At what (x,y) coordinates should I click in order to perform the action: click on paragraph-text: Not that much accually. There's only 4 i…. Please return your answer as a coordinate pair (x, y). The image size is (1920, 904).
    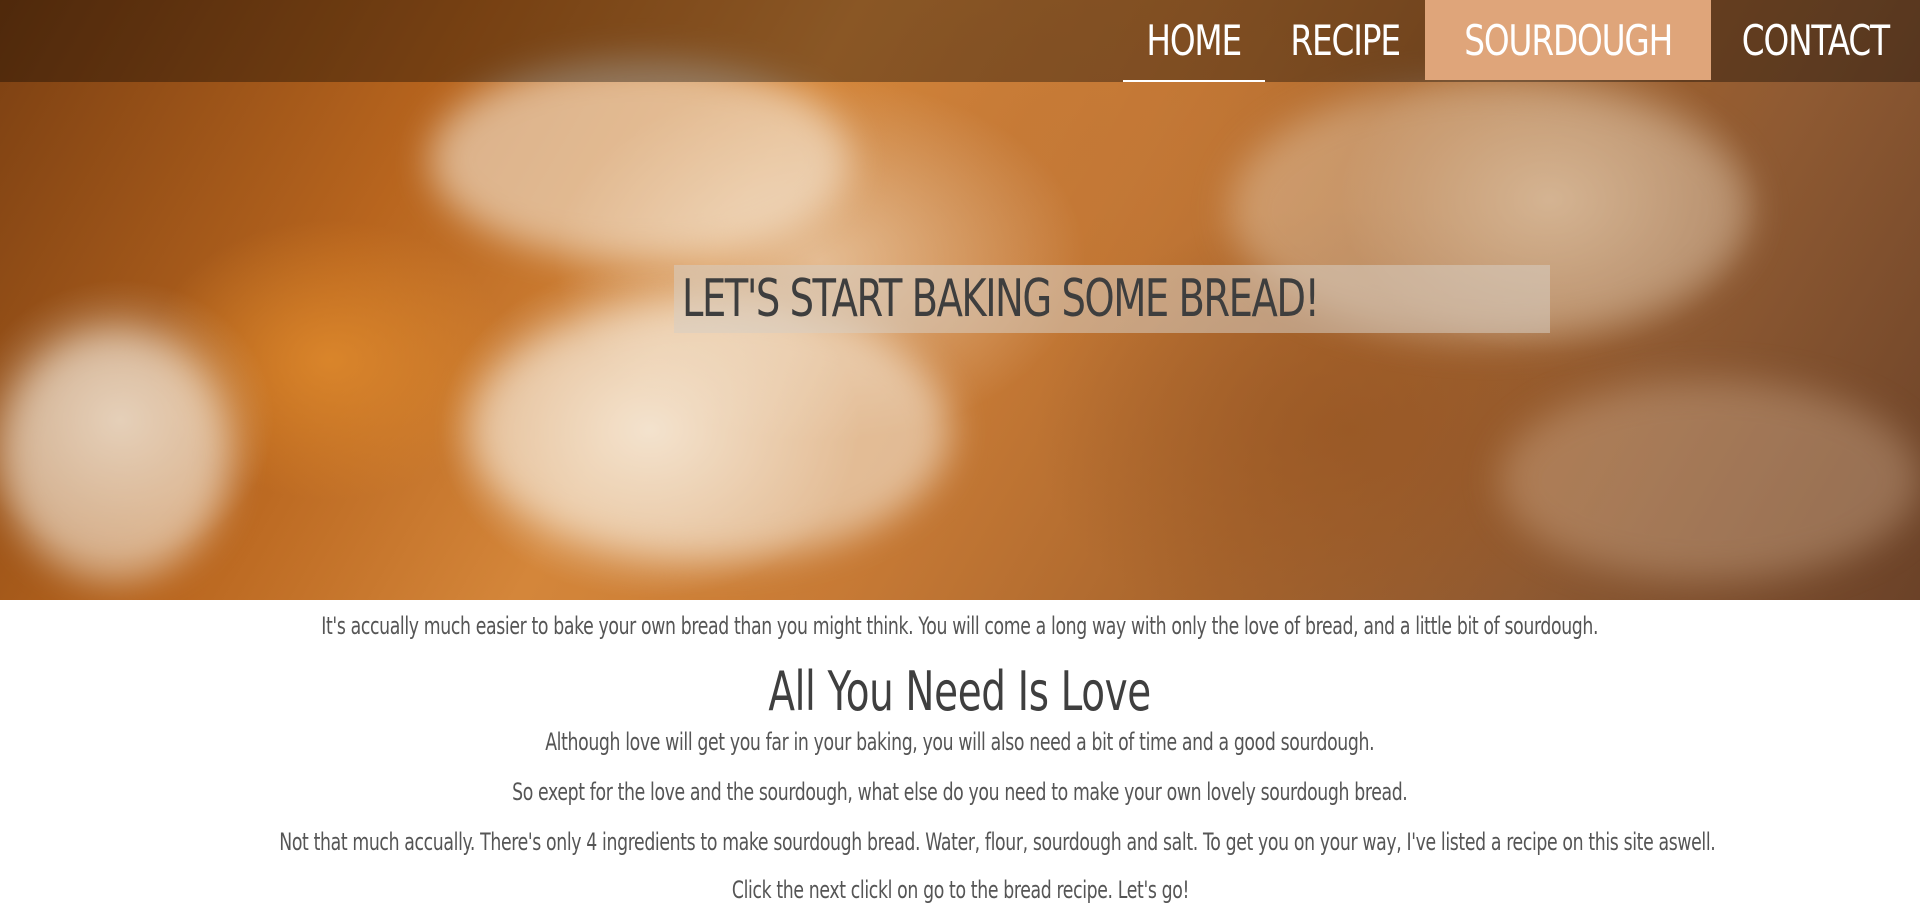
    Looking at the image, I should click on (997, 842).